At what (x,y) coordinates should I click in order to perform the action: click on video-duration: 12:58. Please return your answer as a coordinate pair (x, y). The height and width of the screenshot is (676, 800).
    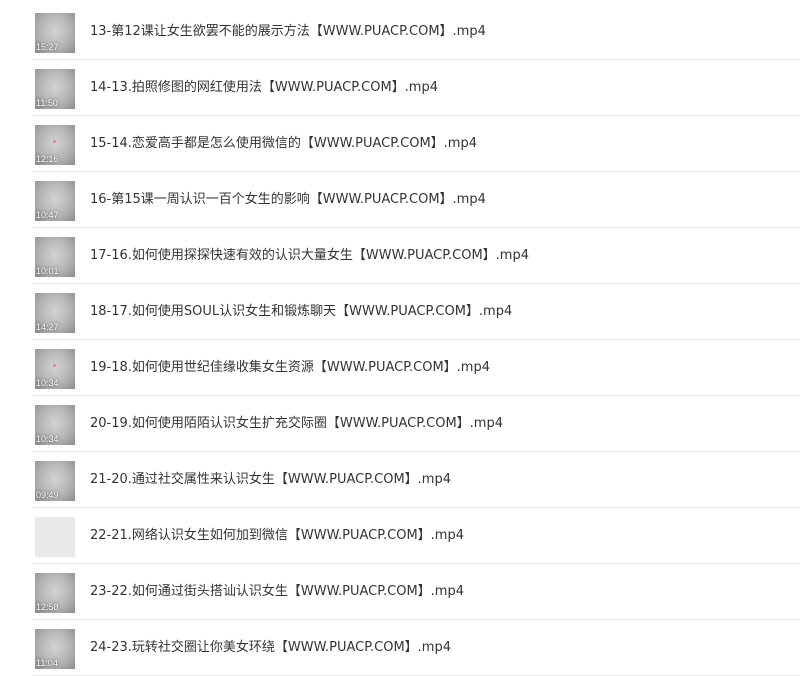
    Looking at the image, I should click on (47, 607).